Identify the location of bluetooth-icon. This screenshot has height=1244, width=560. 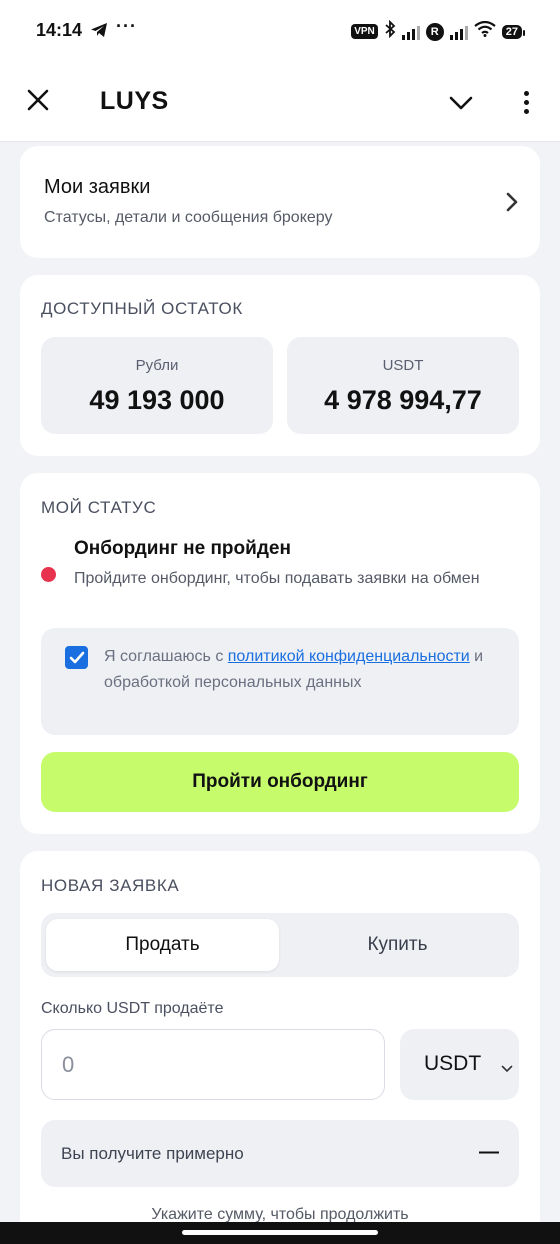
(390, 31).